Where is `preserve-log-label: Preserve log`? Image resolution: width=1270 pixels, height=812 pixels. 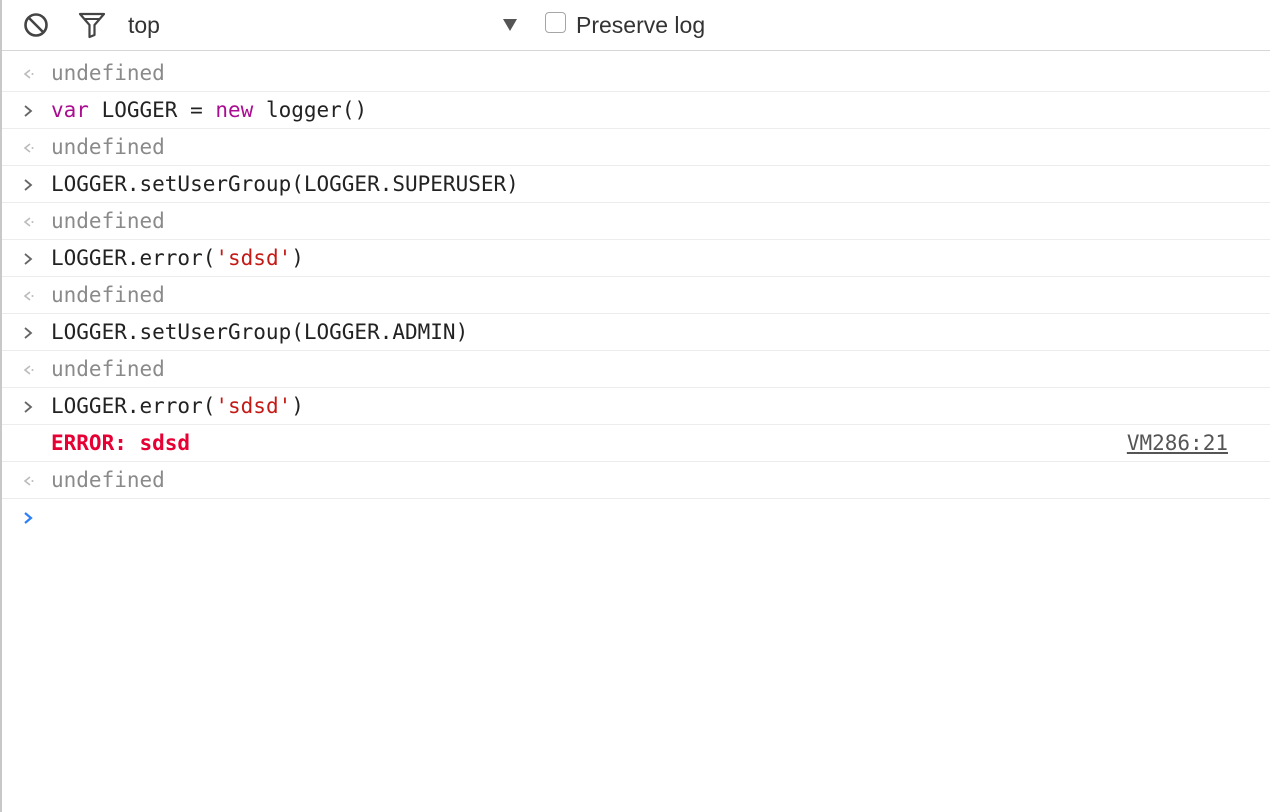 preserve-log-label: Preserve log is located at coordinates (641, 25).